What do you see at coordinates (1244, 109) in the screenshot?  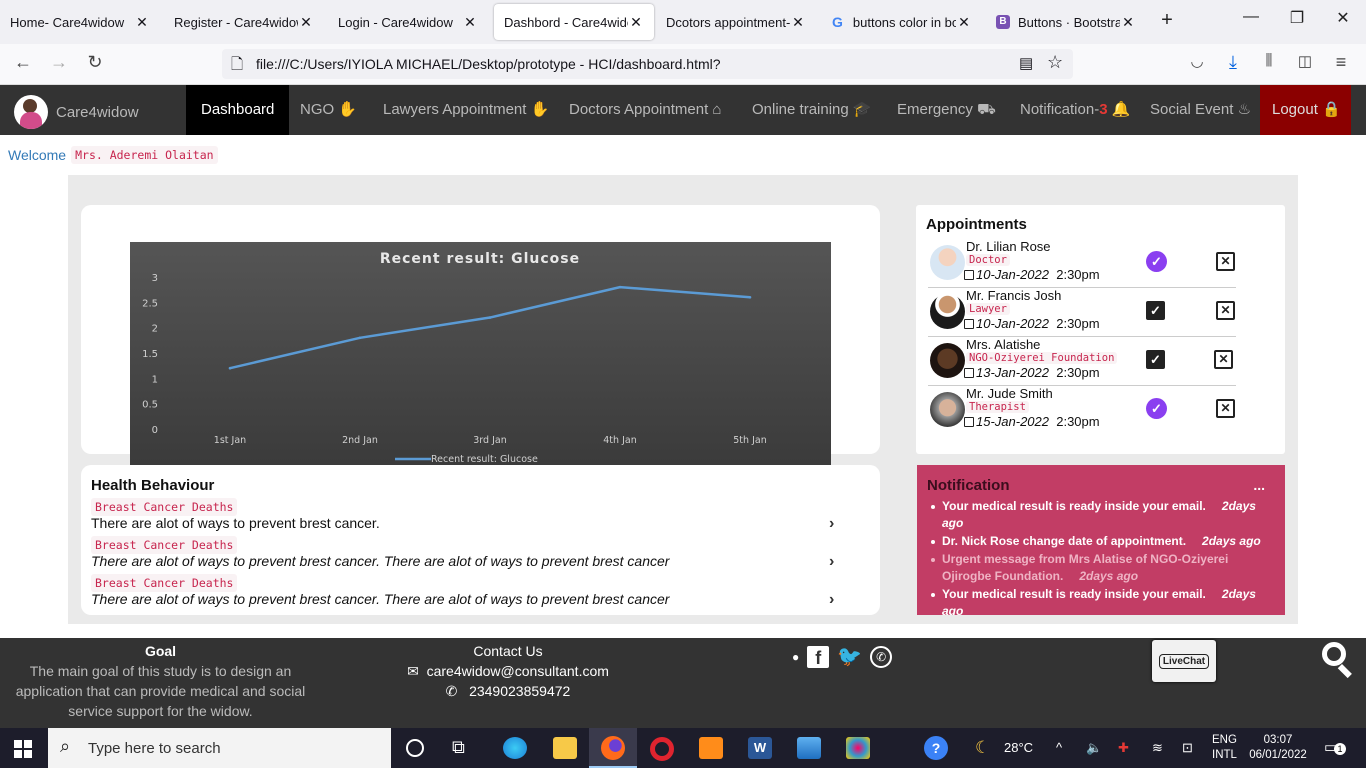 I see `cake-icon: ♨` at bounding box center [1244, 109].